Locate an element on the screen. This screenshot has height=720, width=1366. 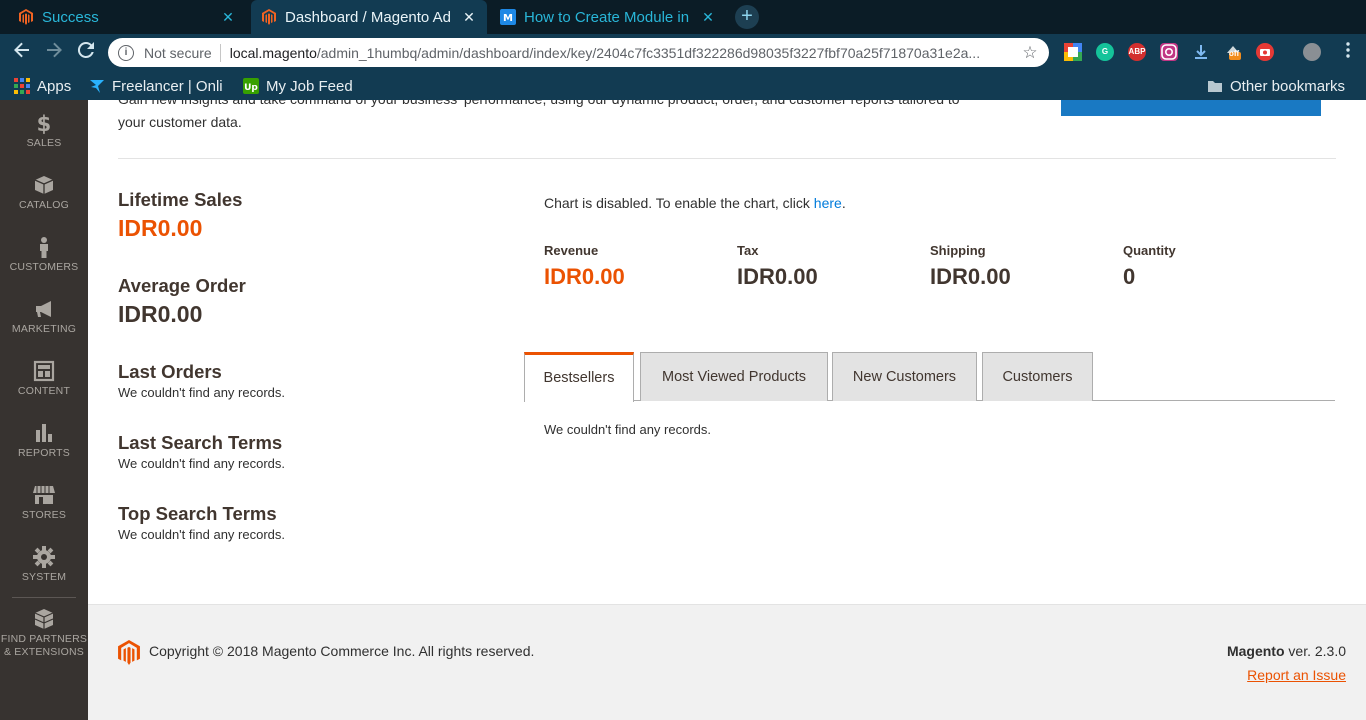
browser-tab-module: M How to Create Module in ✕ is located at coordinates (608, 17).